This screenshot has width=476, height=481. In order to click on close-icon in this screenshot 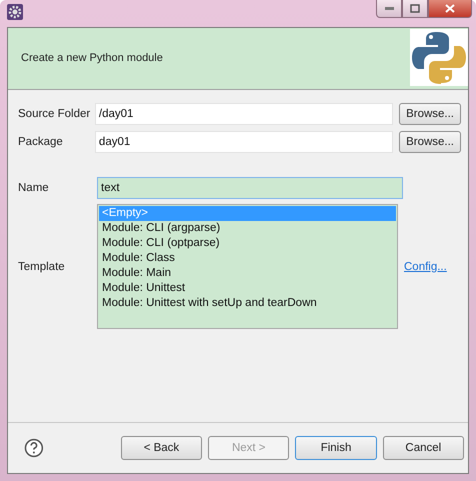, I will do `click(450, 8)`.